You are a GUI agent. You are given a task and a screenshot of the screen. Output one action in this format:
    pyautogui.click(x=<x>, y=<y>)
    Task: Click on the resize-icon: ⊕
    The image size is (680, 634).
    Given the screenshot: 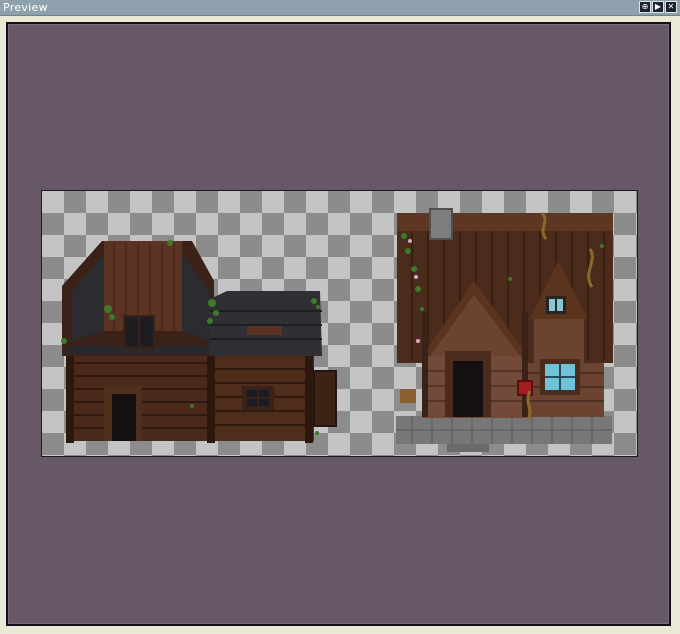 What is the action you would take?
    pyautogui.click(x=645, y=7)
    